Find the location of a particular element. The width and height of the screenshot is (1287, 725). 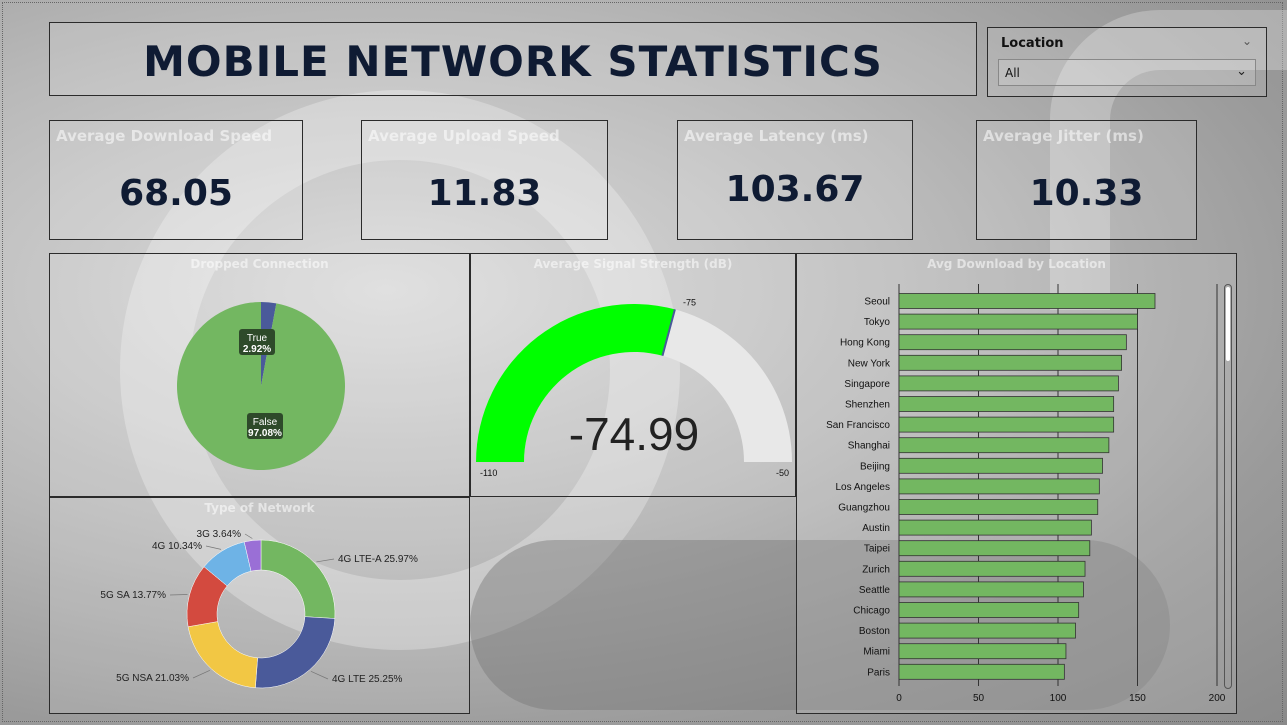

slicer-label: Location is located at coordinates (1032, 43).